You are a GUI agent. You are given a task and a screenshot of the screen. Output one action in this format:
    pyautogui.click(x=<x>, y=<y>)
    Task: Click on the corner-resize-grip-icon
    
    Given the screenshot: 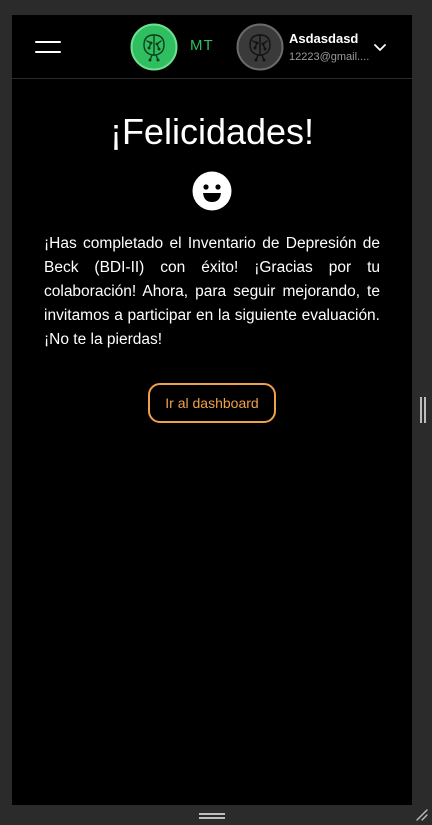 What is the action you would take?
    pyautogui.click(x=421, y=813)
    